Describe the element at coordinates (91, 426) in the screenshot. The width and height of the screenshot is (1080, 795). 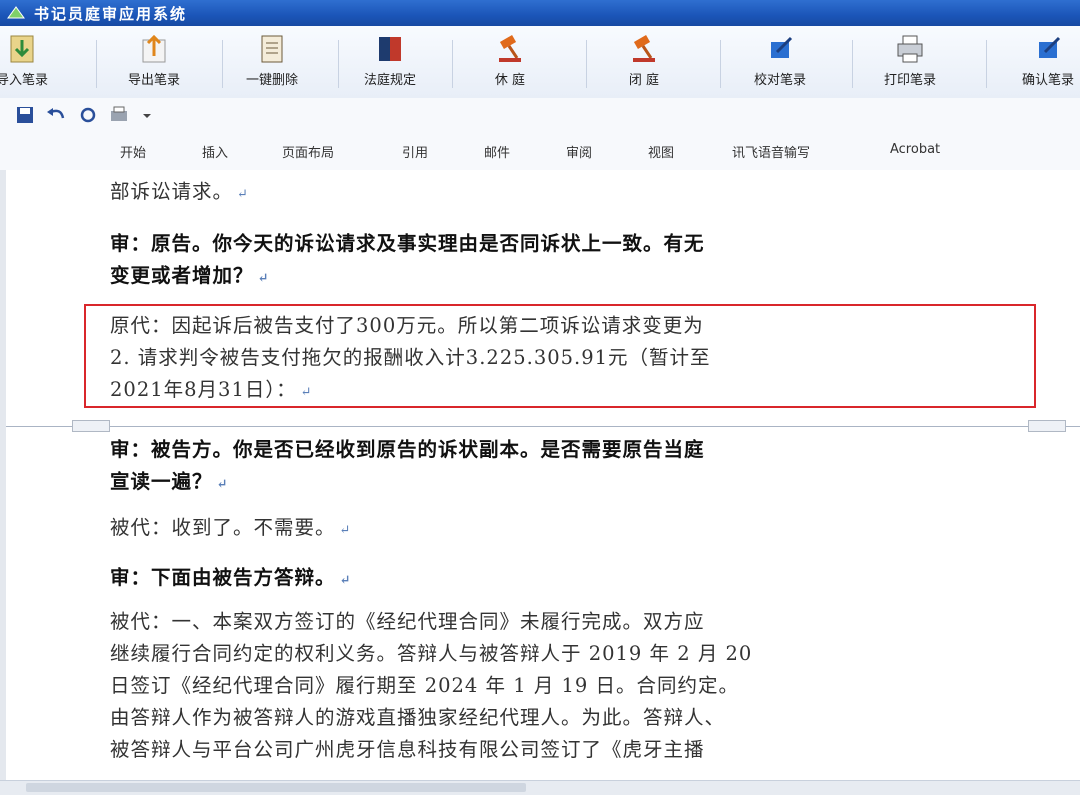
I see `split-handle-left` at that location.